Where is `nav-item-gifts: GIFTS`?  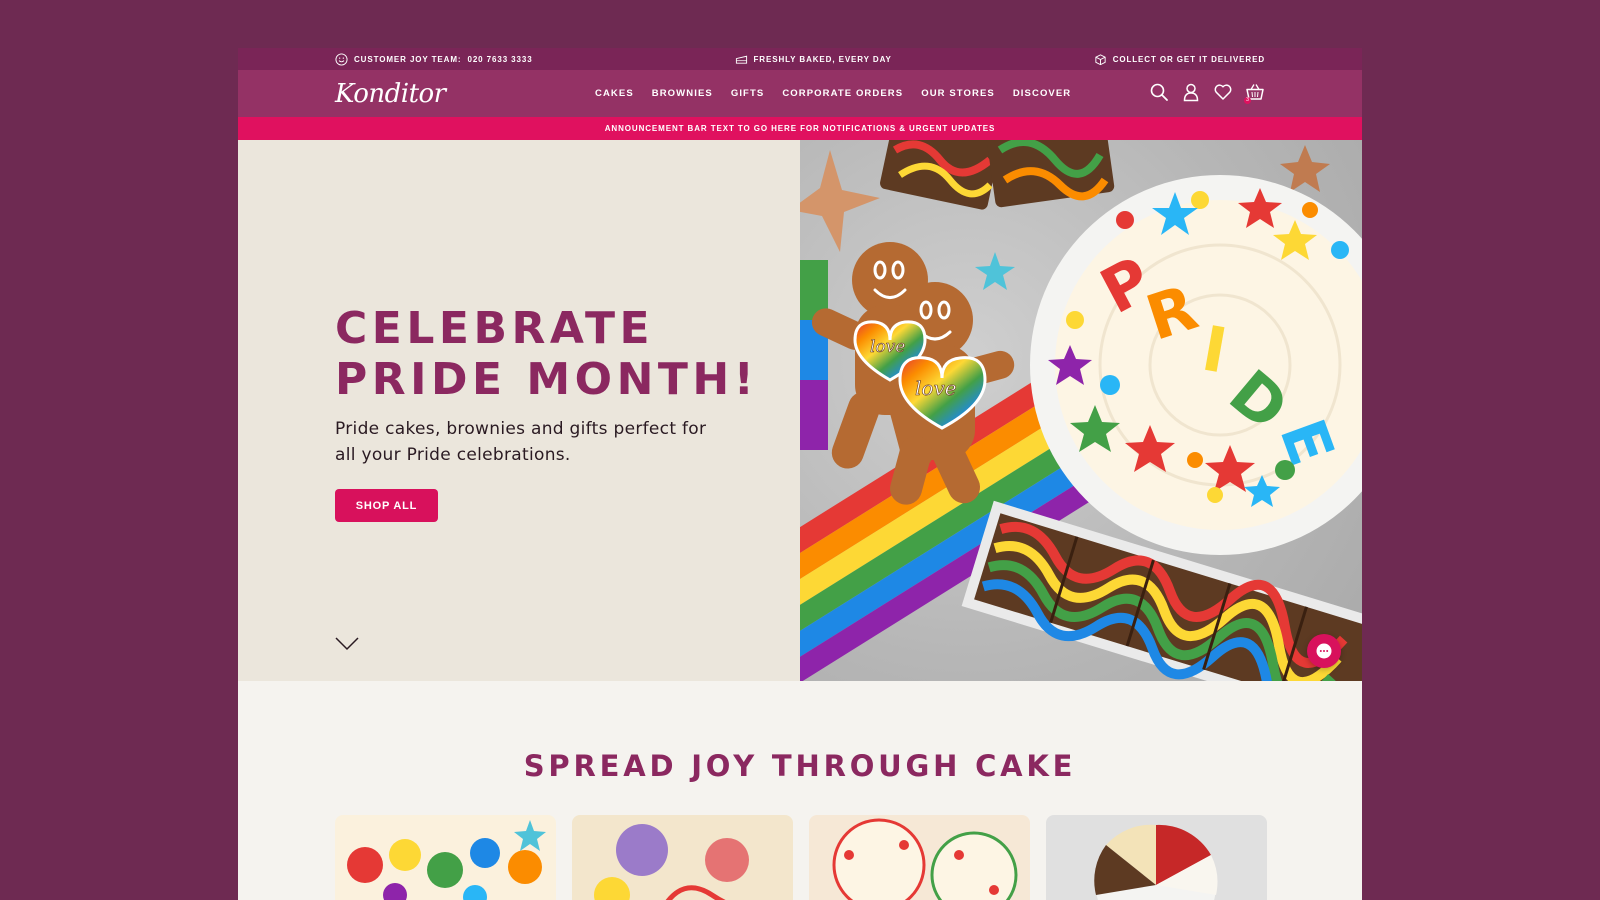
nav-item-gifts: GIFTS is located at coordinates (747, 93).